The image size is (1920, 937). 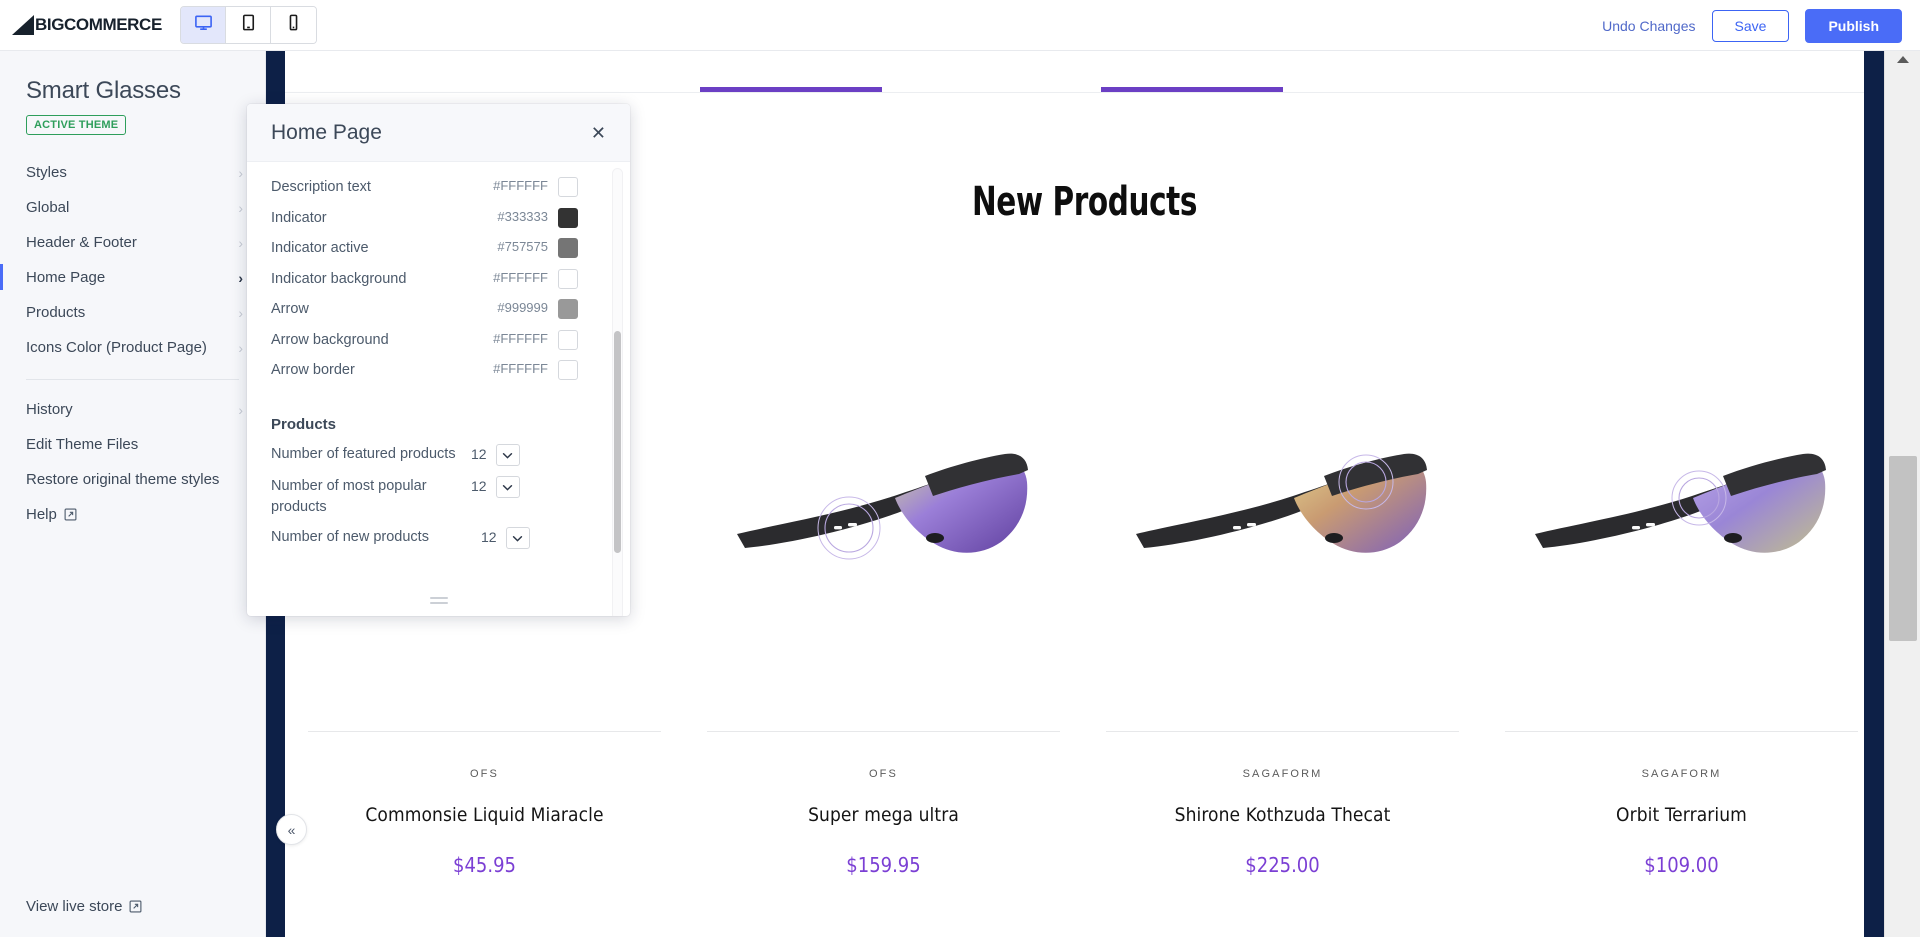 I want to click on setting-label: Number of new products, so click(x=350, y=537).